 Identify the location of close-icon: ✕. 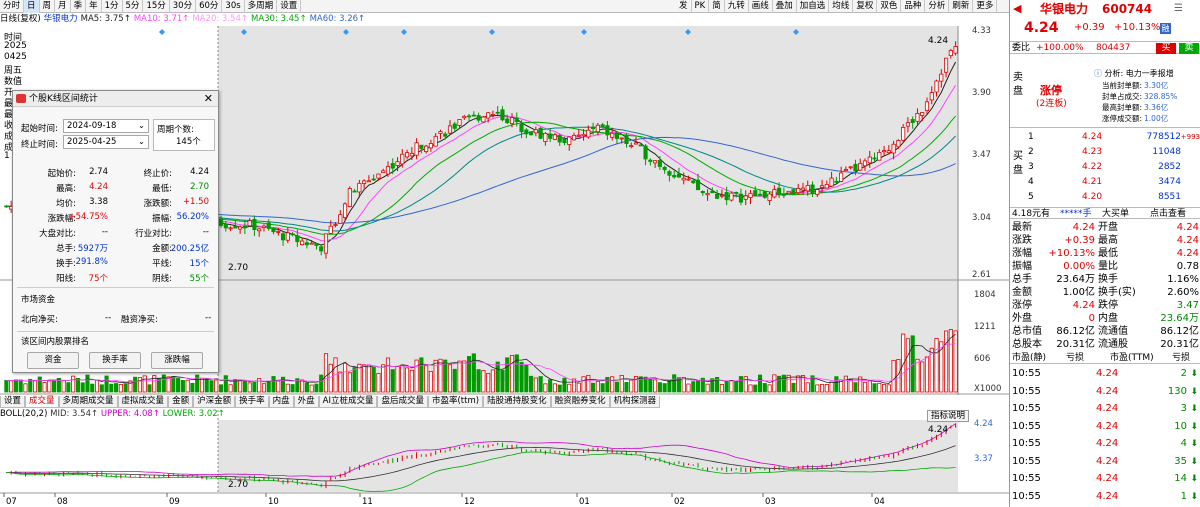
(208, 99).